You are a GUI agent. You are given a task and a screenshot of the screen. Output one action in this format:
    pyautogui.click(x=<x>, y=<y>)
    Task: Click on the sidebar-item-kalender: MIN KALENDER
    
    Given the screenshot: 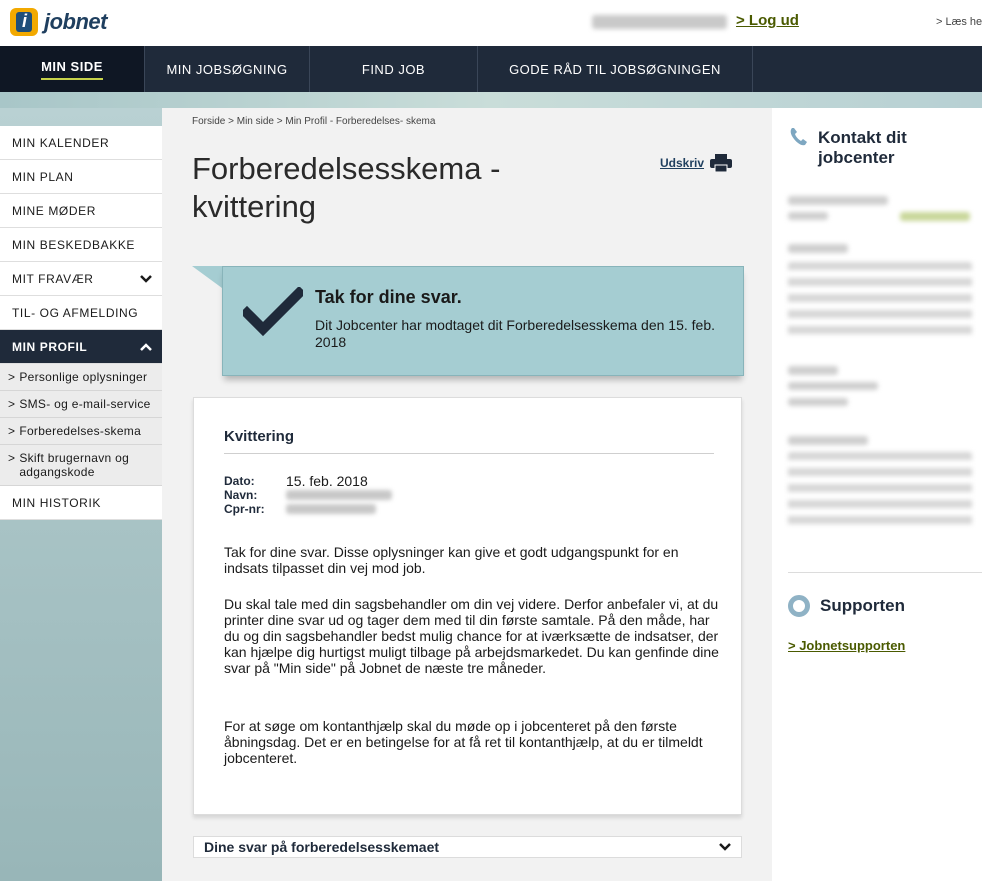 What is the action you would take?
    pyautogui.click(x=81, y=143)
    